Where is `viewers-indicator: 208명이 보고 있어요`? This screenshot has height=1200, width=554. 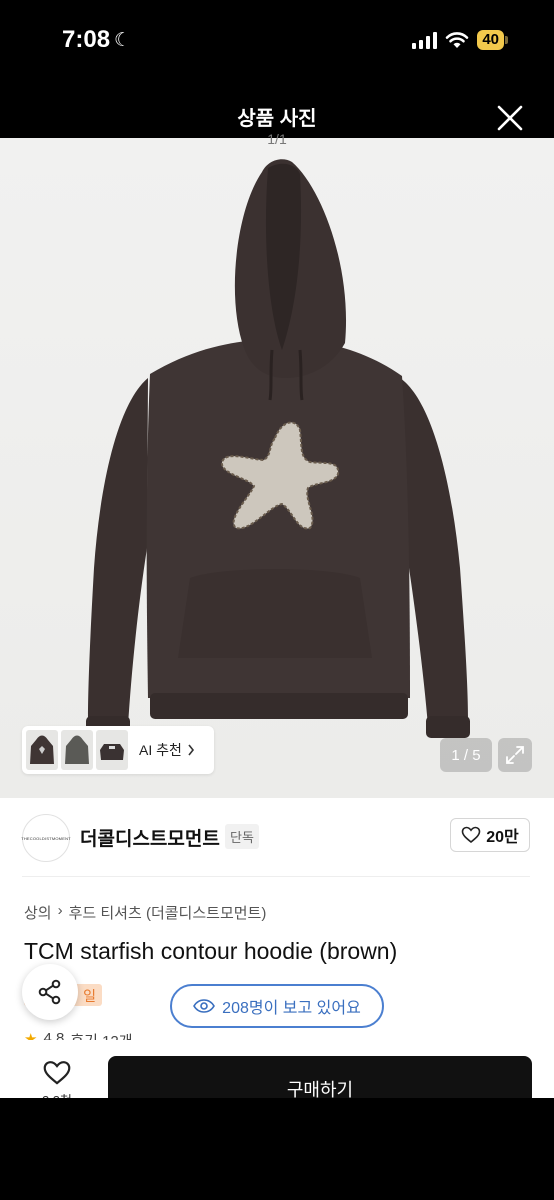
viewers-indicator: 208명이 보고 있어요 is located at coordinates (277, 1006).